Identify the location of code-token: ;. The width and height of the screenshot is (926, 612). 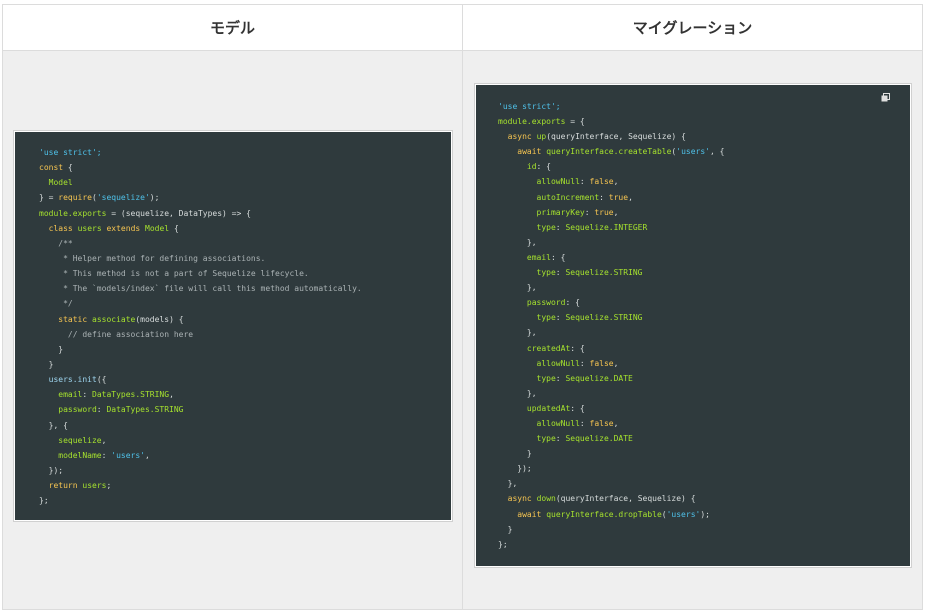
(109, 486).